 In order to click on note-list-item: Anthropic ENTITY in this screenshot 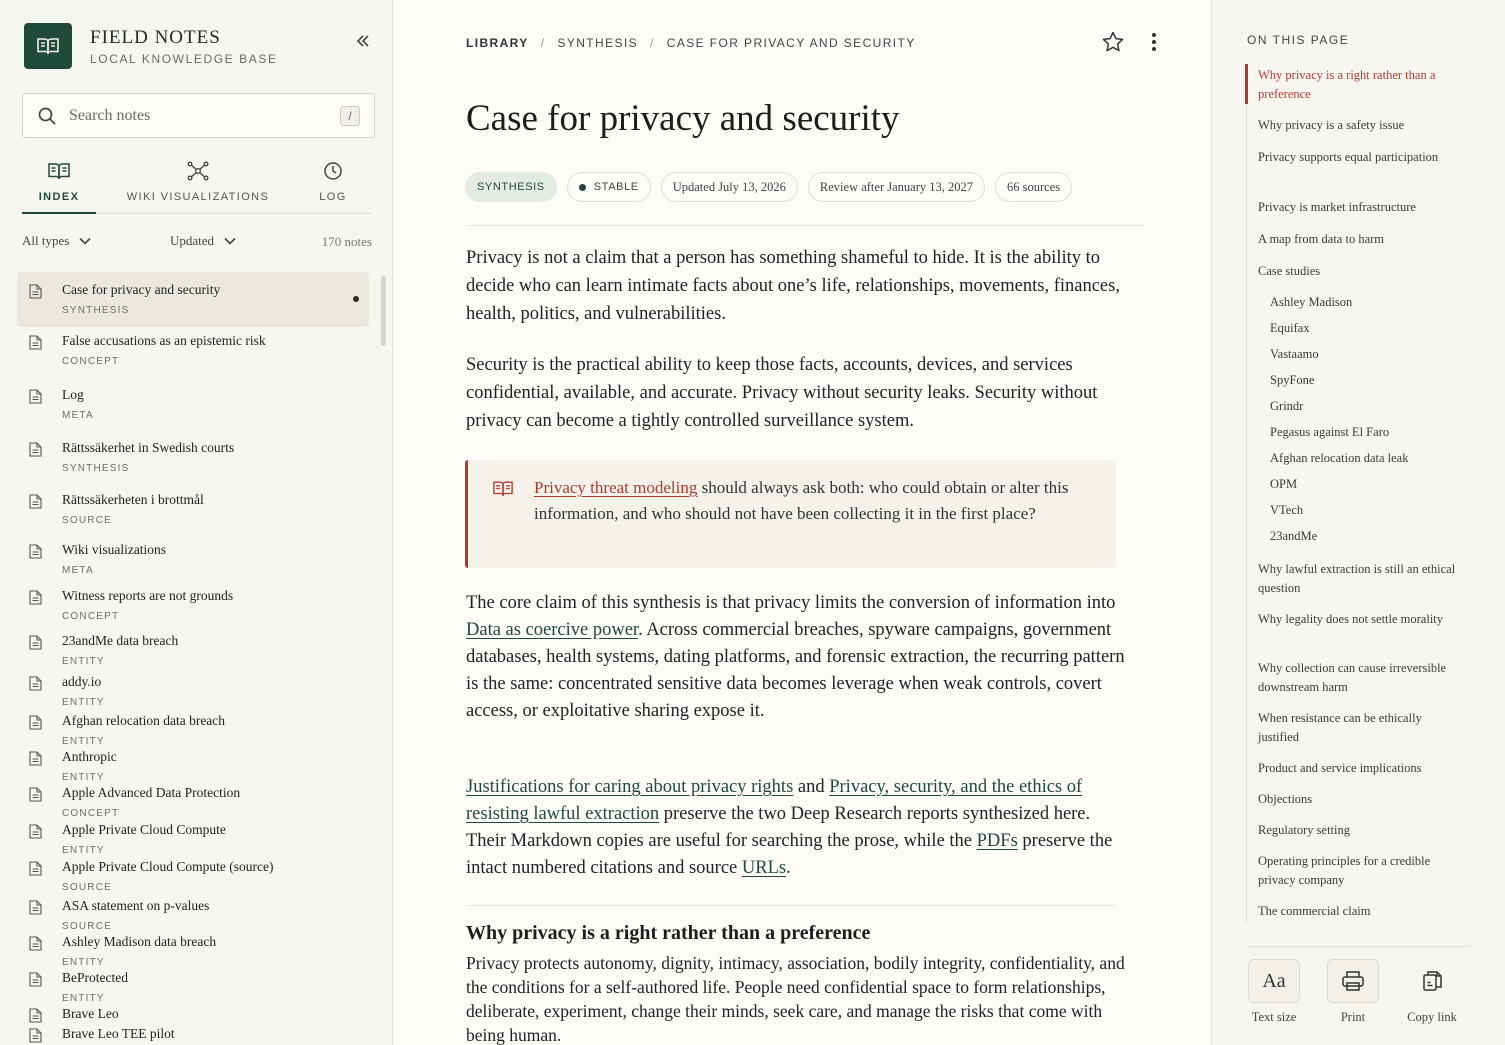, I will do `click(193, 766)`.